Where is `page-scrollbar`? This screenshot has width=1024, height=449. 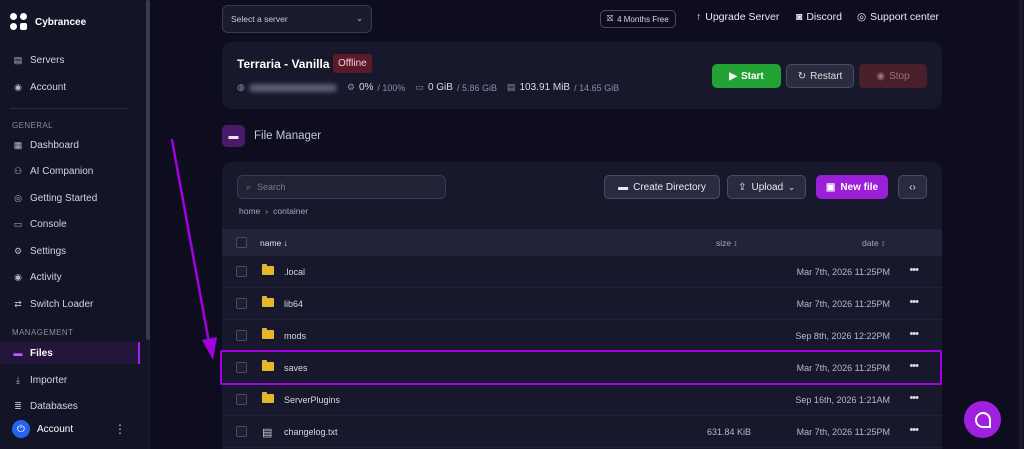 page-scrollbar is located at coordinates (1021, 224).